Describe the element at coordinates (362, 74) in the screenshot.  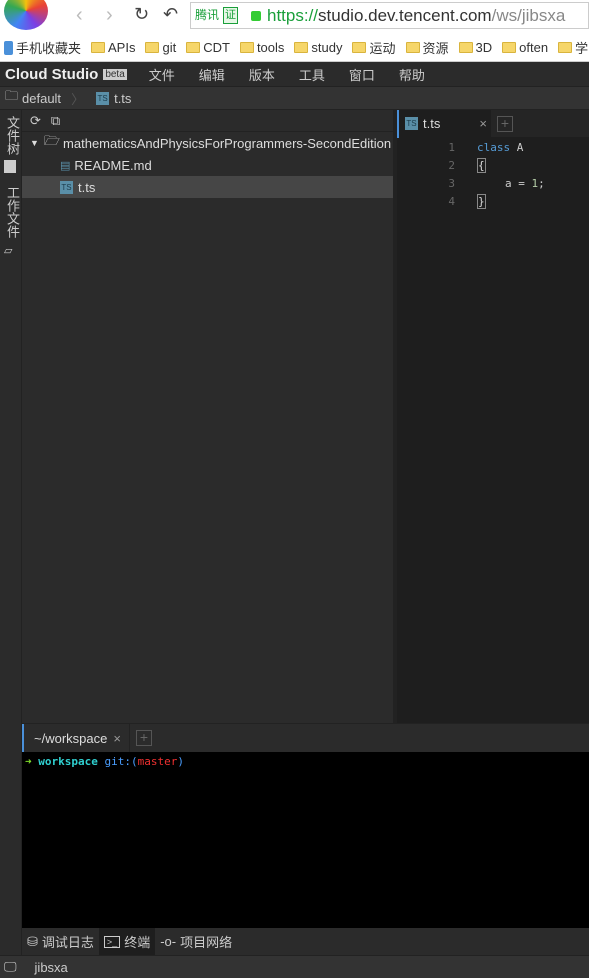
I see `menu-window: 窗口` at that location.